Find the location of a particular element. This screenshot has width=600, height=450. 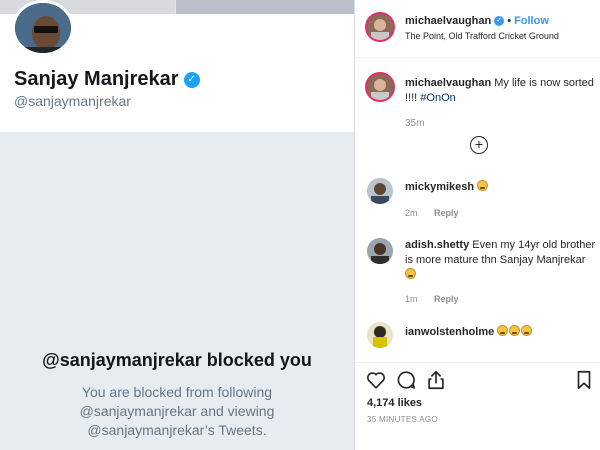

comment-icon is located at coordinates (406, 380).